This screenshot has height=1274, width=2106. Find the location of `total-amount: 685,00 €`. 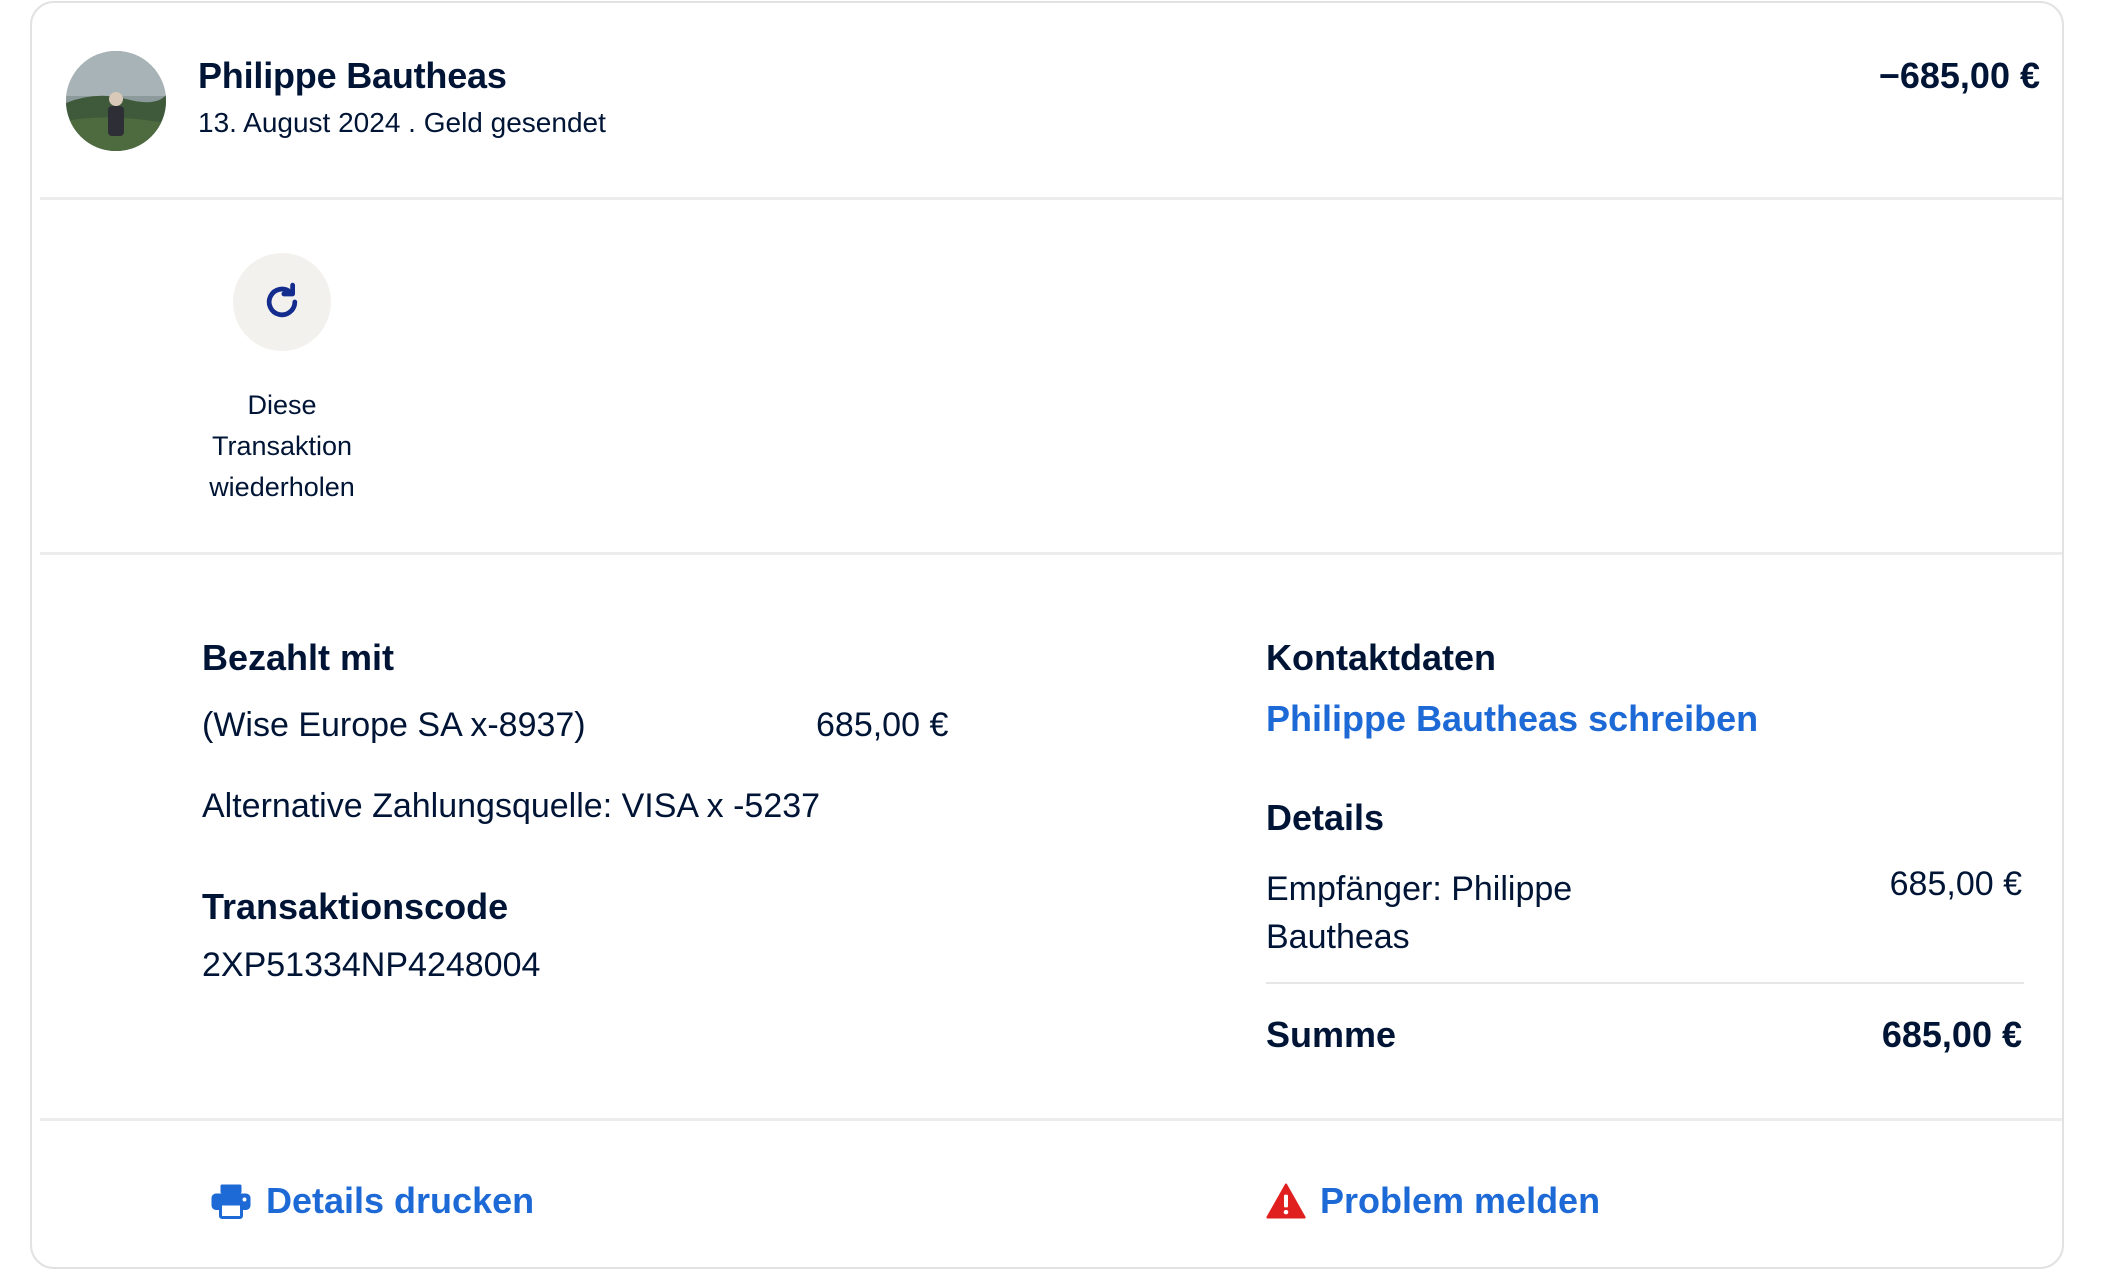

total-amount: 685,00 € is located at coordinates (1951, 1034).